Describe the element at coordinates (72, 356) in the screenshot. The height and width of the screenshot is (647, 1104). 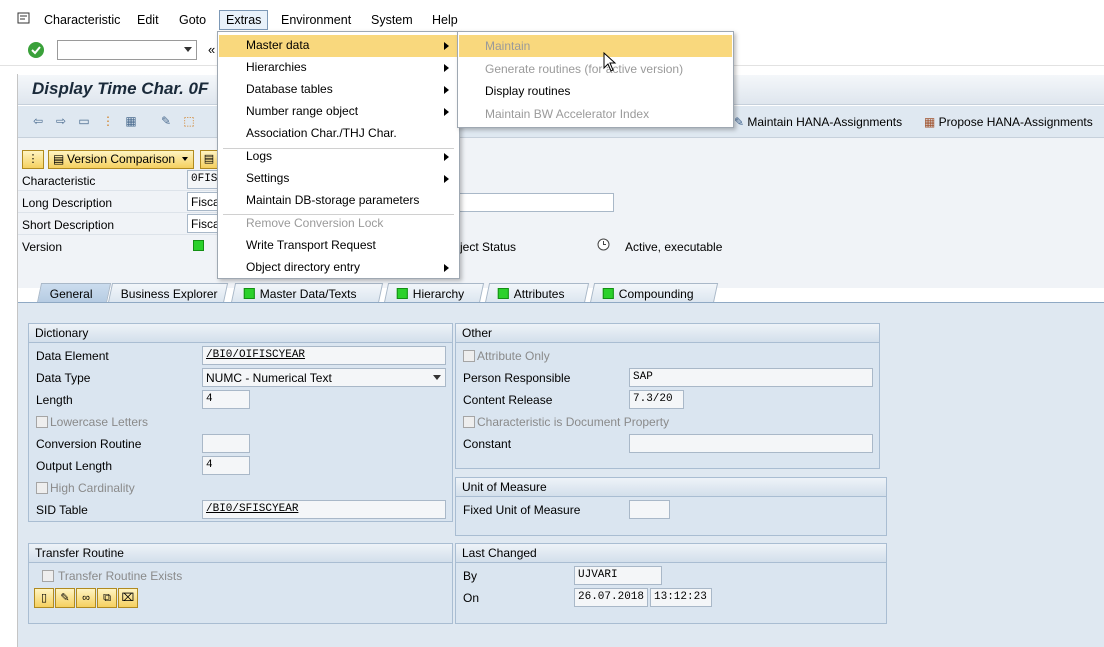
I see `data-element-label: Data Element` at that location.